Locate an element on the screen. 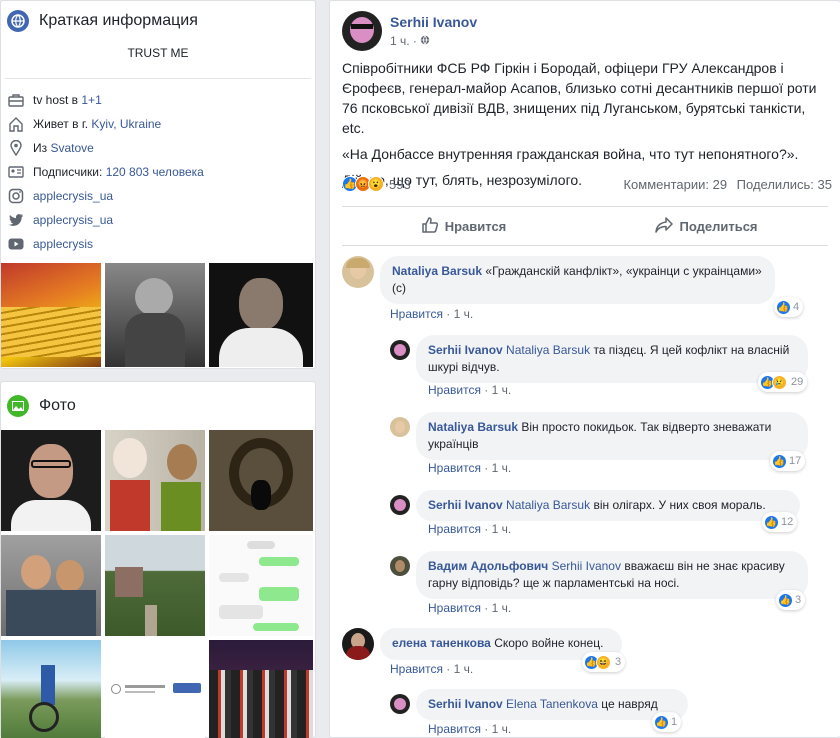  comment-reactions: 👍 4 is located at coordinates (789, 307).